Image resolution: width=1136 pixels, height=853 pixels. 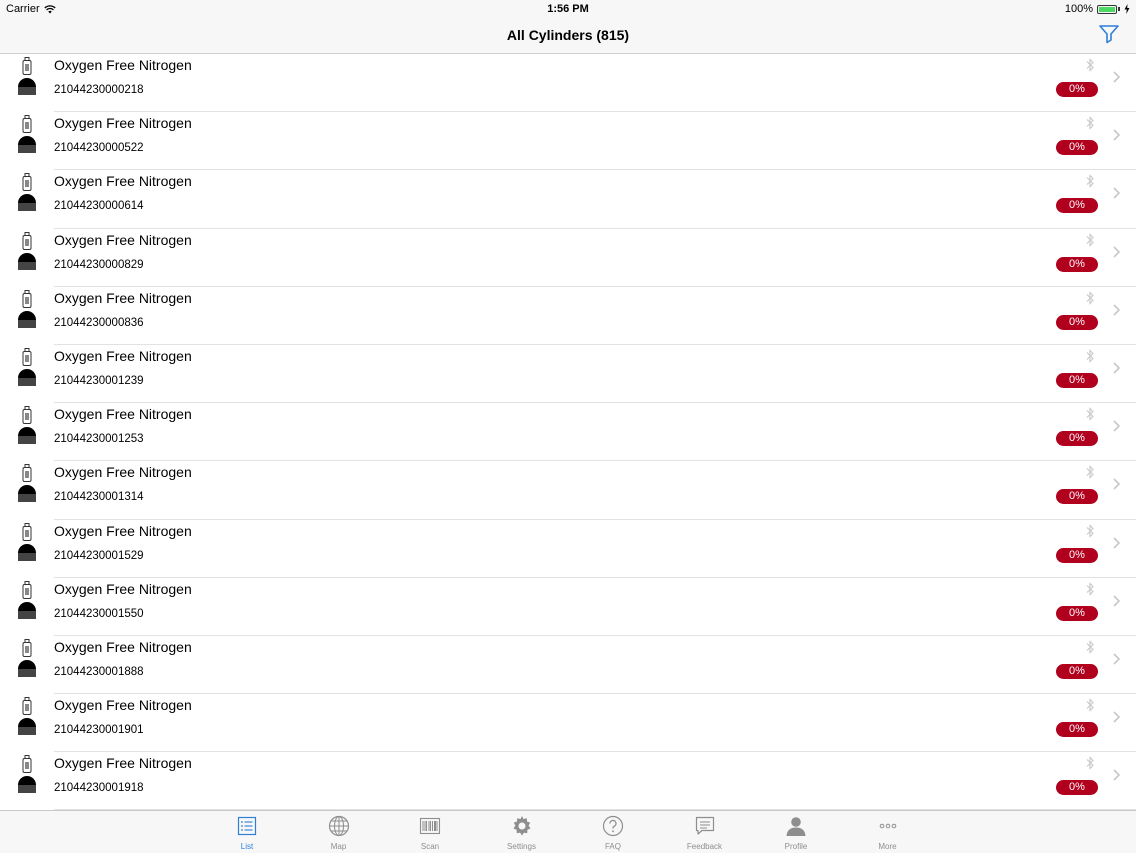 I want to click on tab-label: Map, so click(x=338, y=846).